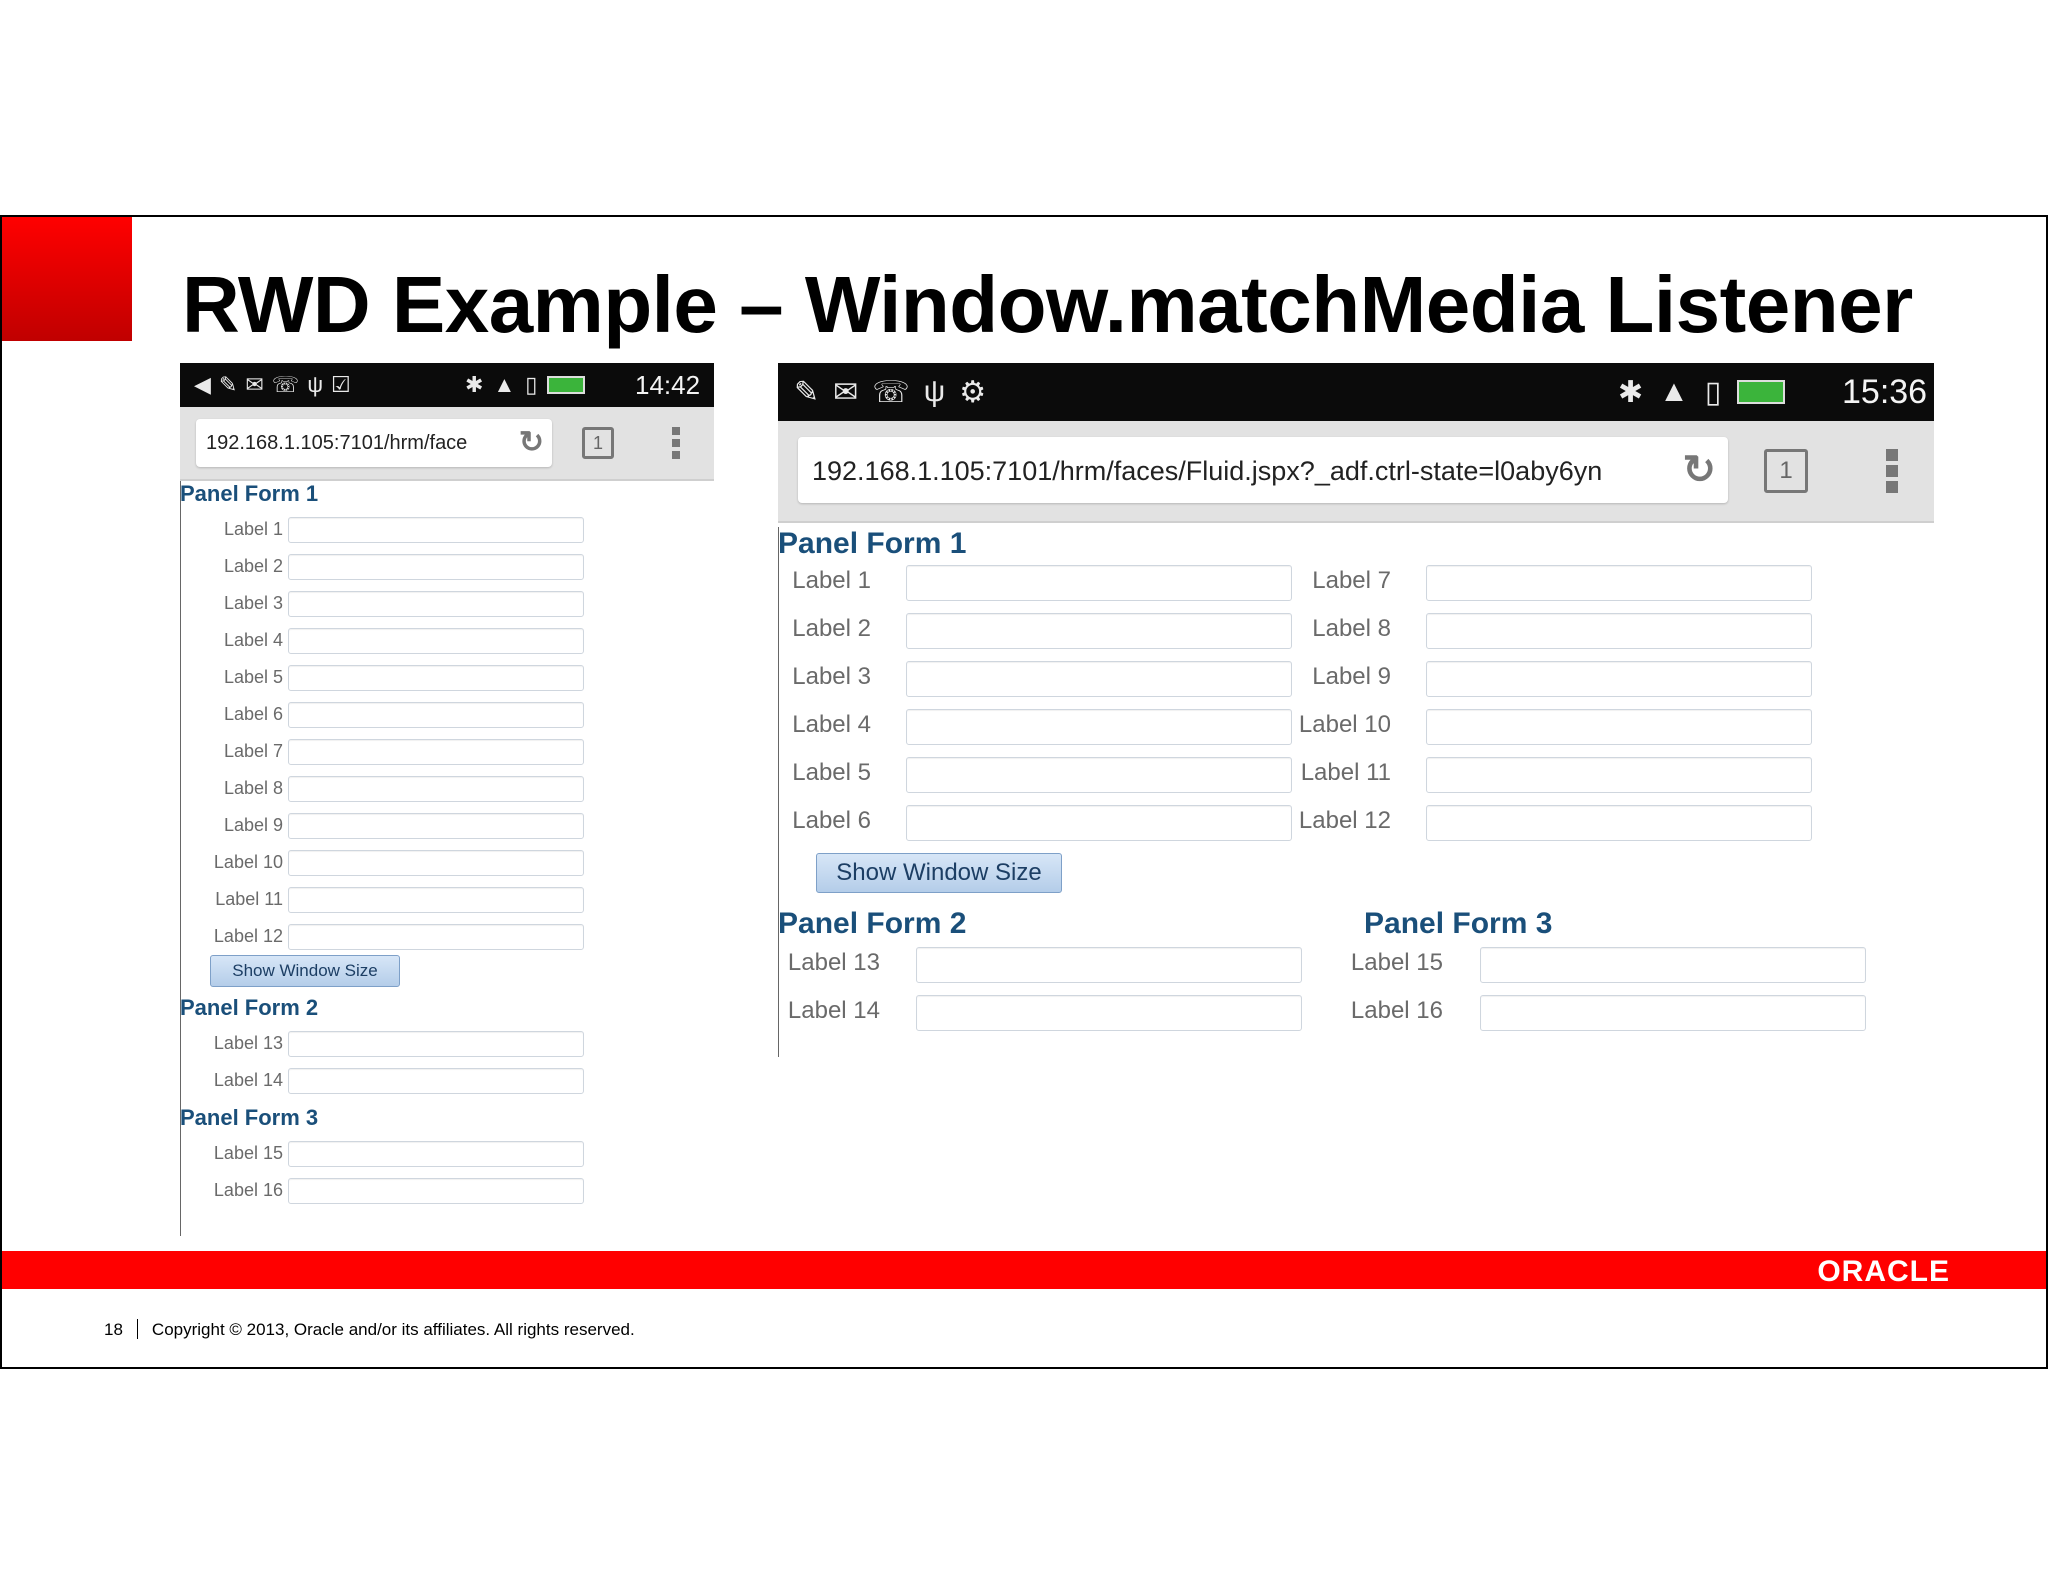  What do you see at coordinates (973, 392) in the screenshot?
I see `android-debug-icon: ⚙` at bounding box center [973, 392].